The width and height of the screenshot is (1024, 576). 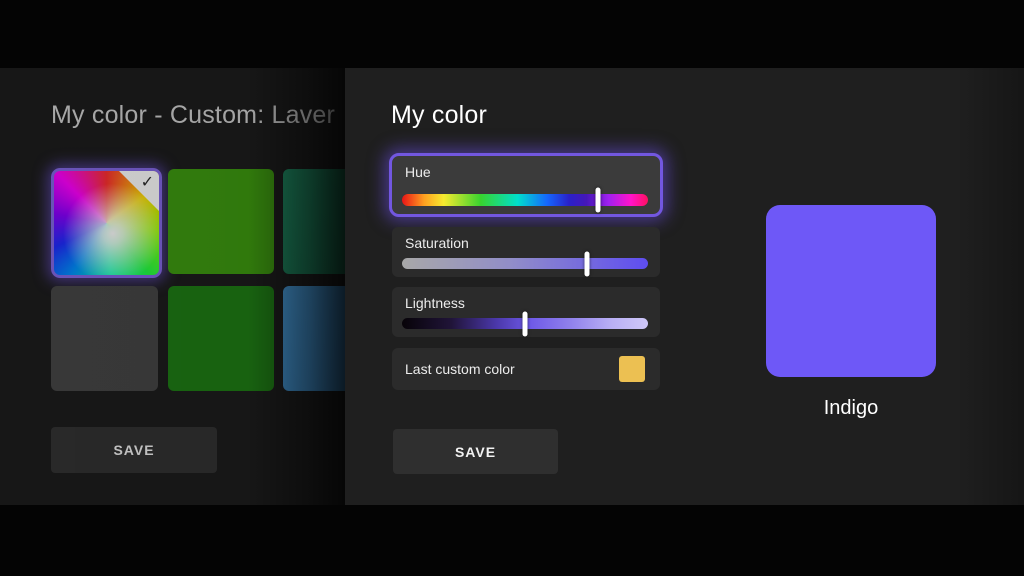 I want to click on lightness-slider: Lightness, so click(x=526, y=312).